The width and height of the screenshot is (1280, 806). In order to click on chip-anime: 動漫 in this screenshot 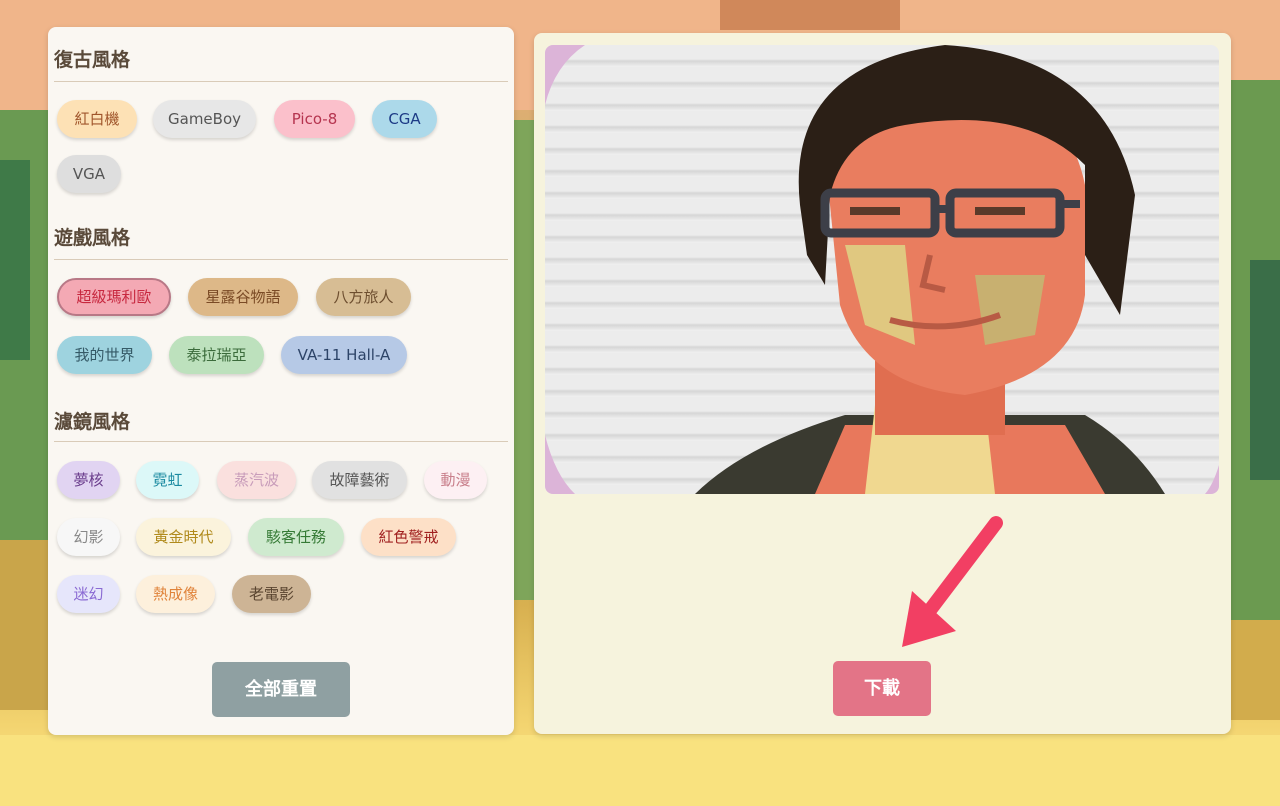, I will do `click(455, 480)`.